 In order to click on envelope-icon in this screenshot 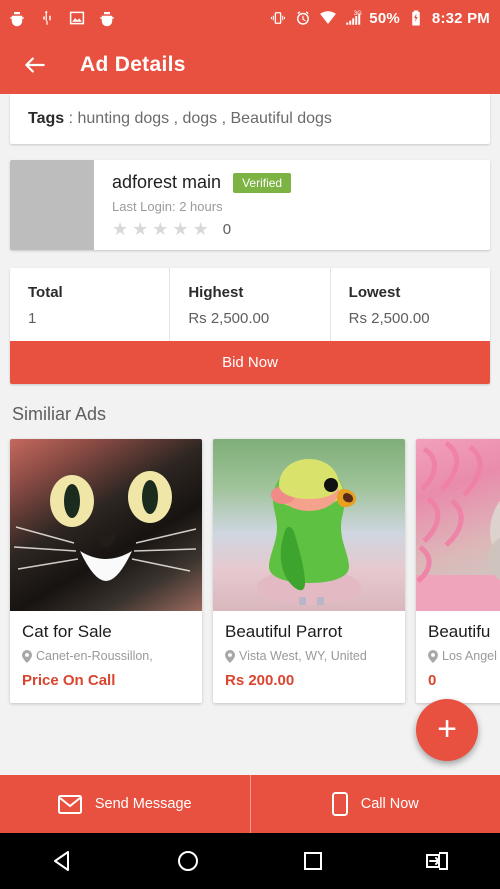, I will do `click(69, 804)`.